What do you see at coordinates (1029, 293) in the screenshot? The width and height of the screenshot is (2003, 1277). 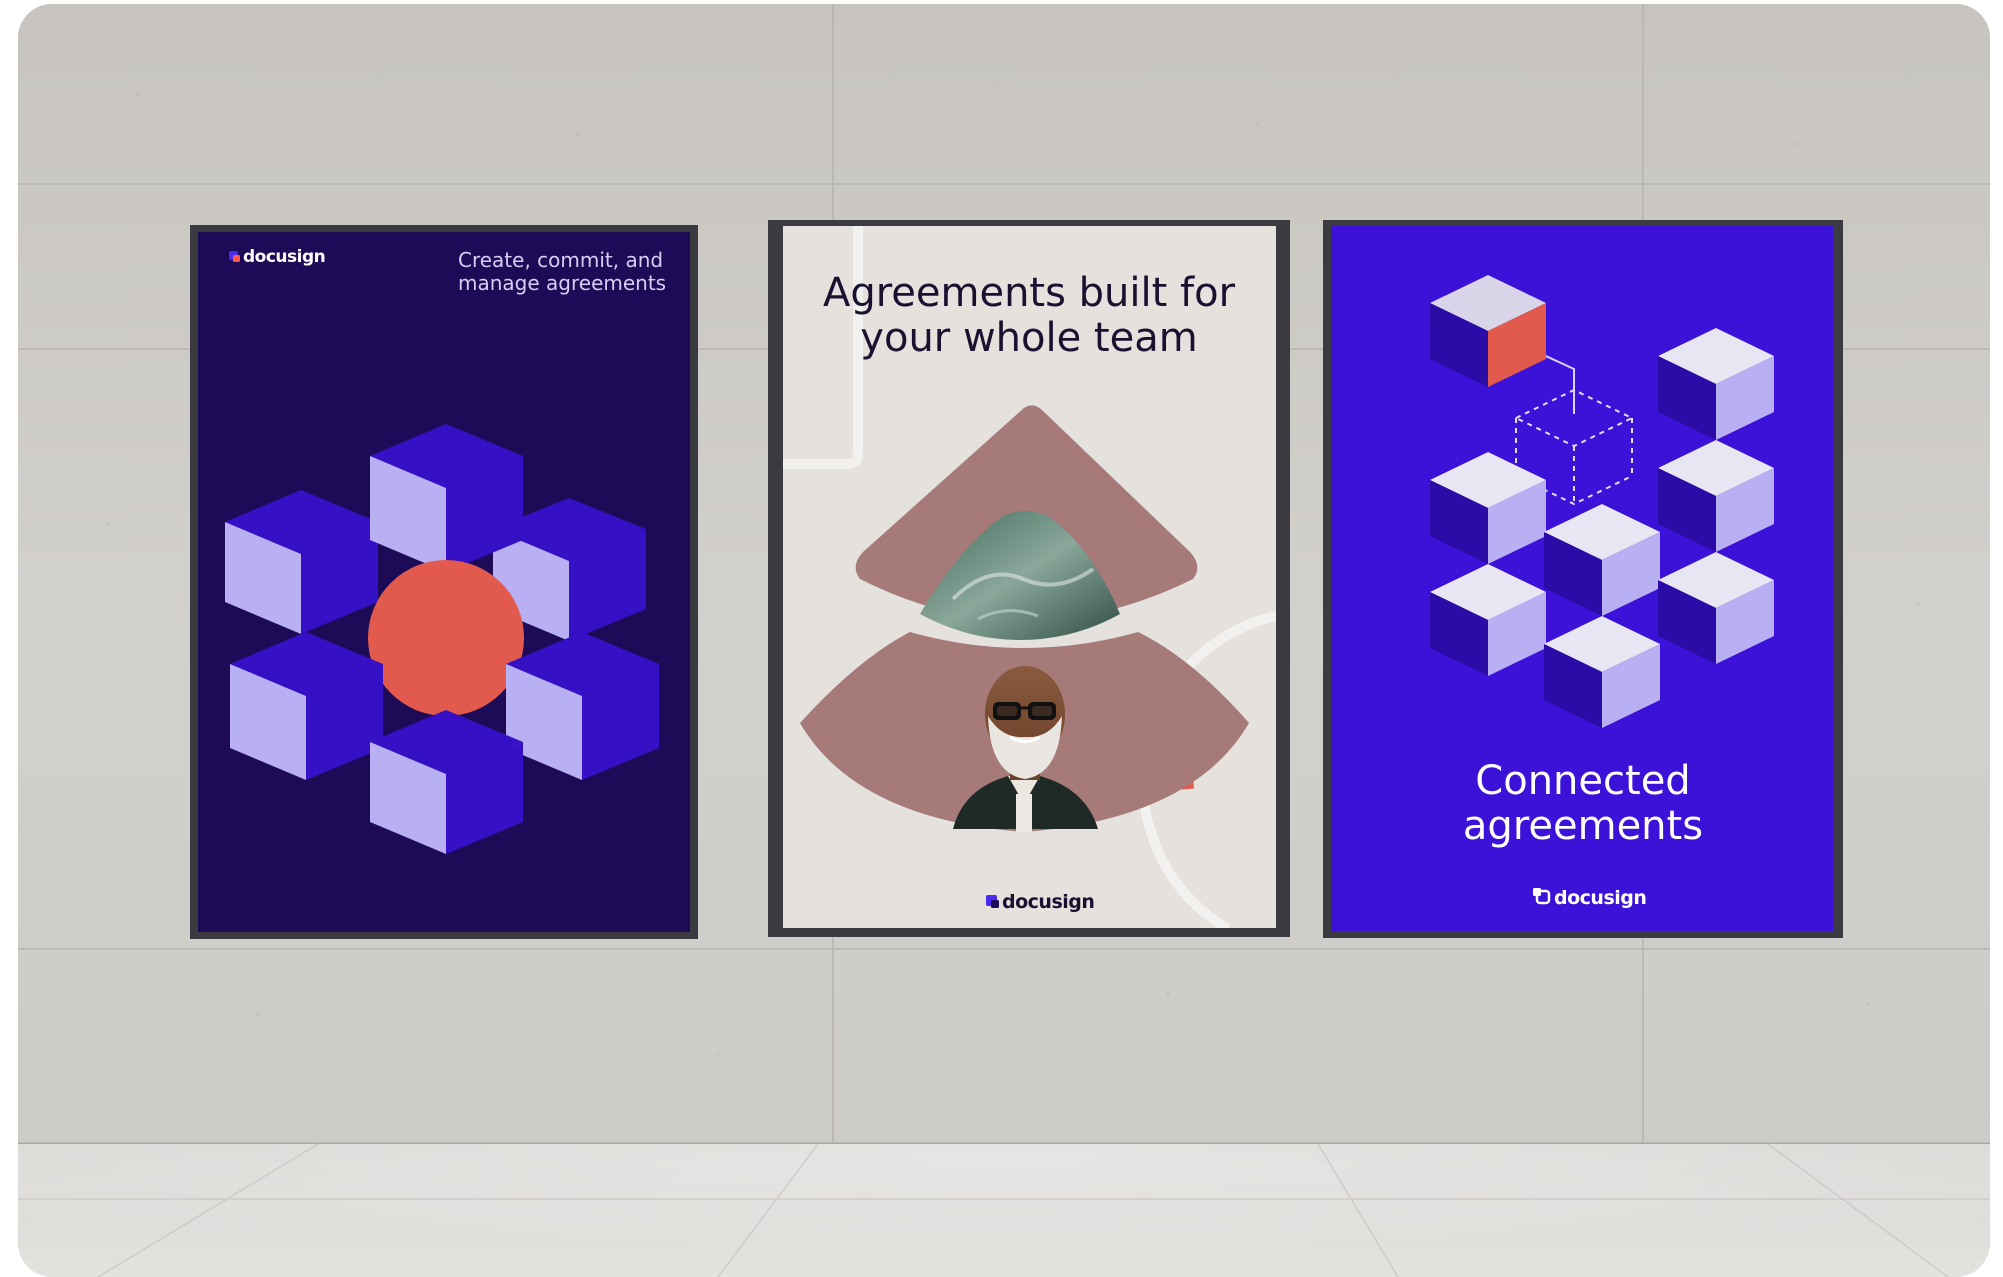 I see `poster-2-headline-line1: Agreements built for` at bounding box center [1029, 293].